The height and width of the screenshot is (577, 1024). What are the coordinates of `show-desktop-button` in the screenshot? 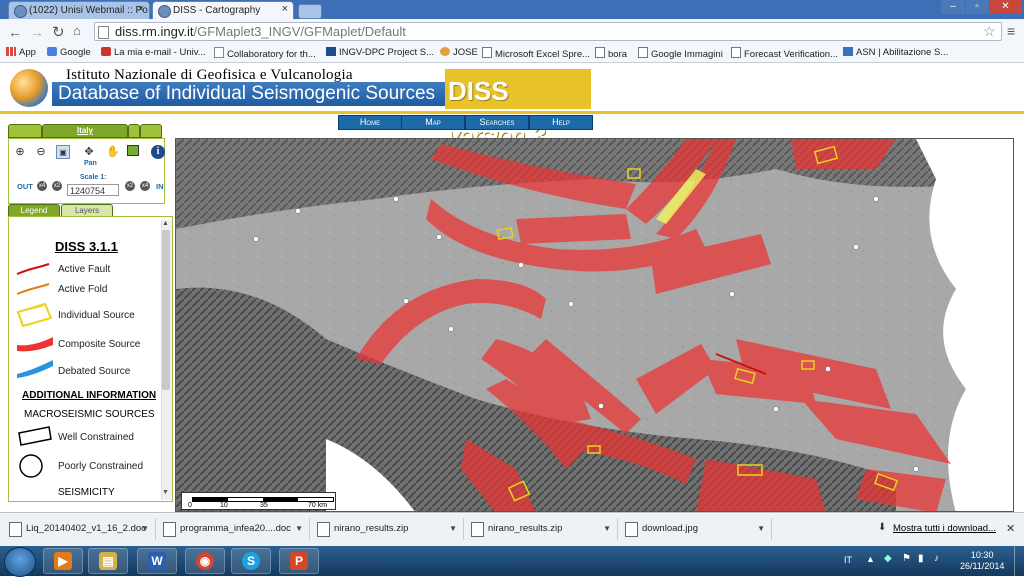 It's located at (1019, 561).